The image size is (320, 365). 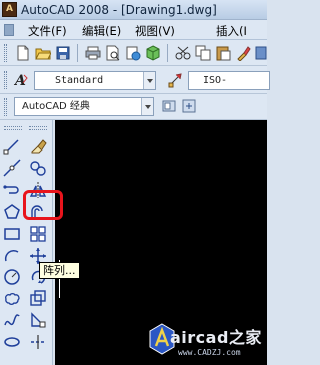 I want to click on construction-line-icon, so click(x=12, y=168).